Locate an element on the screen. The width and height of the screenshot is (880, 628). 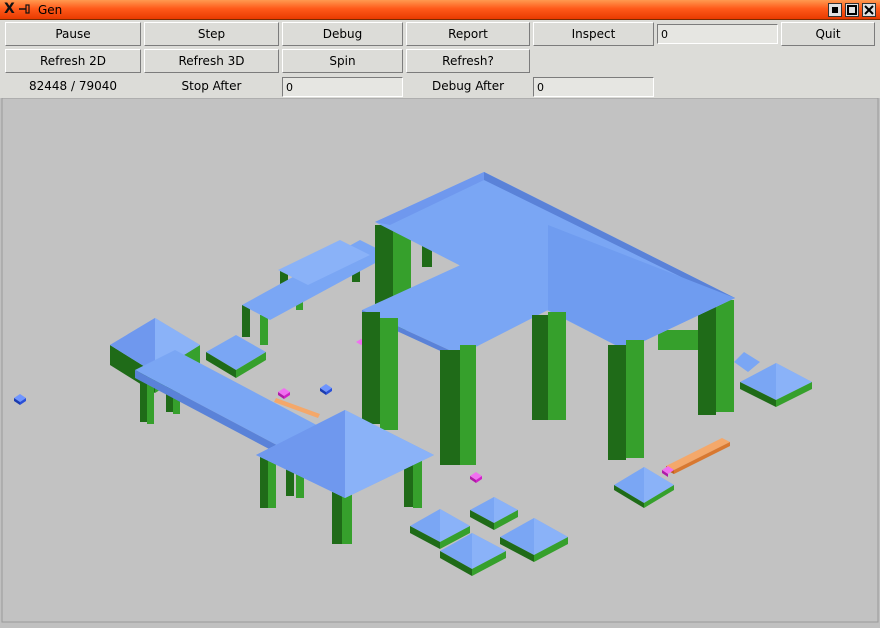
quit-button: Quit is located at coordinates (828, 34).